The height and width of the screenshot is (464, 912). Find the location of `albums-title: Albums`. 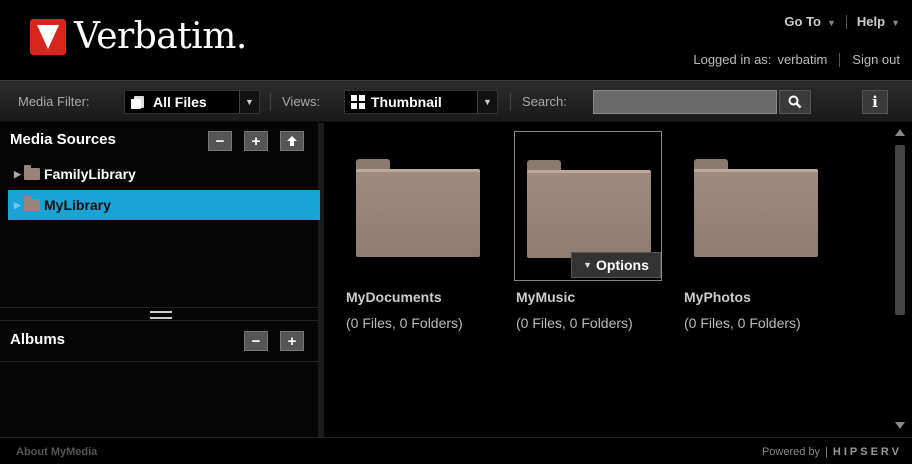

albums-title: Albums is located at coordinates (38, 339).